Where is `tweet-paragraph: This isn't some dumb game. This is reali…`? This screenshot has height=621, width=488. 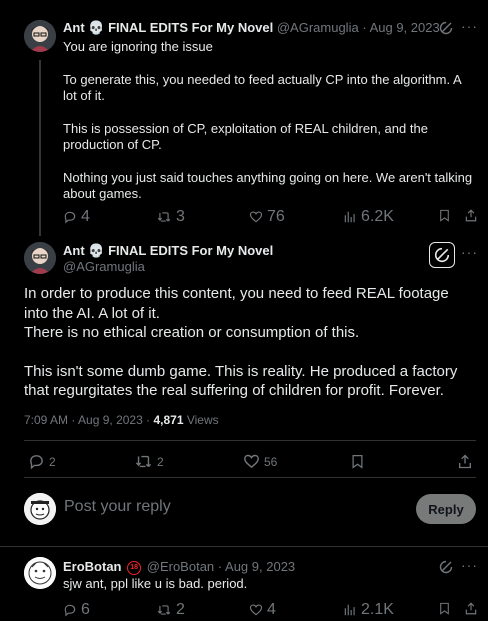
tweet-paragraph: This isn't some dumb game. This is reali… is located at coordinates (241, 381).